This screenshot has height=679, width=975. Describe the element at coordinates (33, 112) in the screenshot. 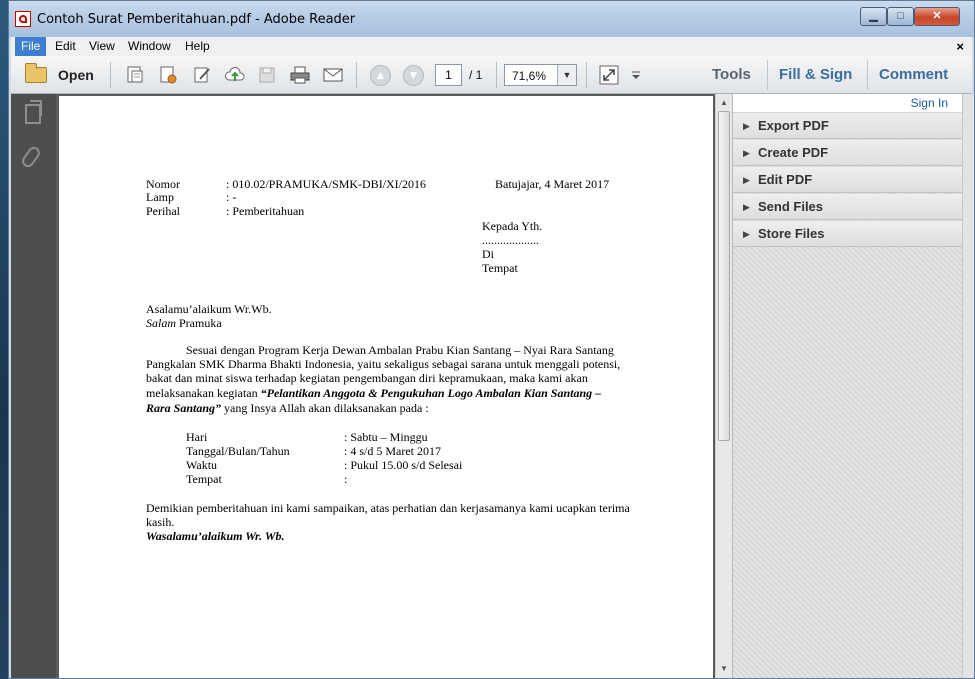

I see `page-thumbnails-icon` at that location.